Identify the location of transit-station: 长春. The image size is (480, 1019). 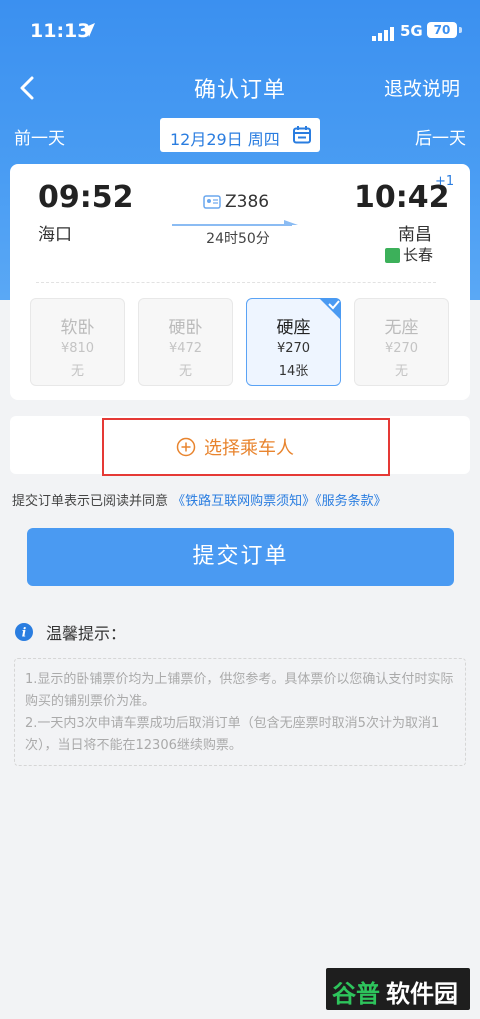
(418, 255).